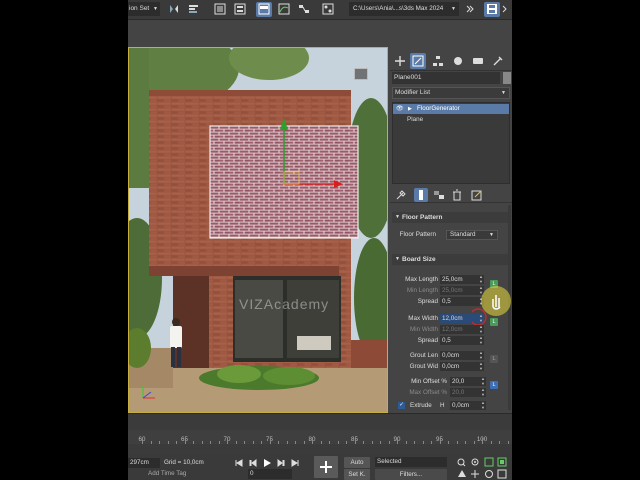  What do you see at coordinates (438, 61) in the screenshot?
I see `hierarchy-tab-icon` at bounding box center [438, 61].